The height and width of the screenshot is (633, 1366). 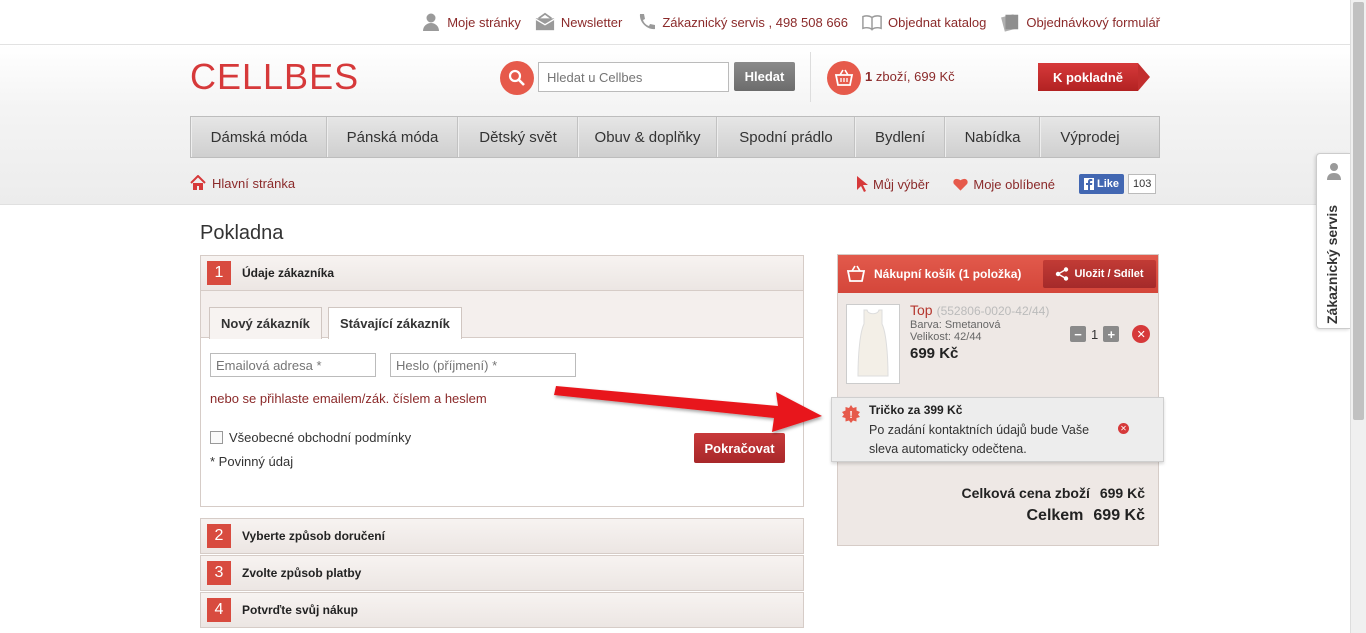 I want to click on phone-icon, so click(x=648, y=22).